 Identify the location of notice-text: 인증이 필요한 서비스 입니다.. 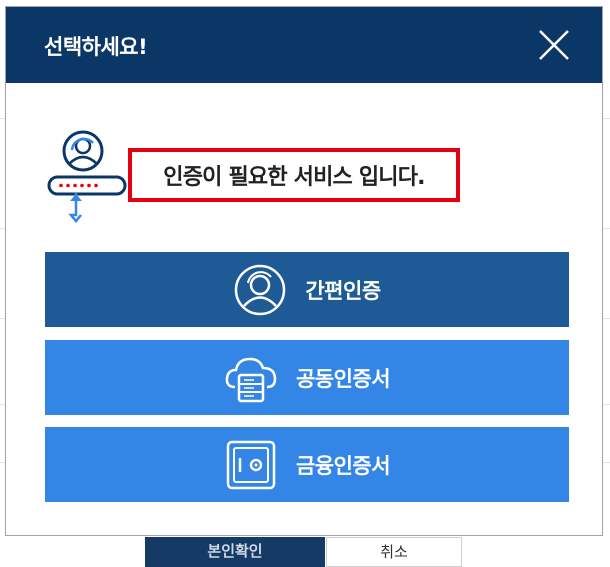
(293, 175).